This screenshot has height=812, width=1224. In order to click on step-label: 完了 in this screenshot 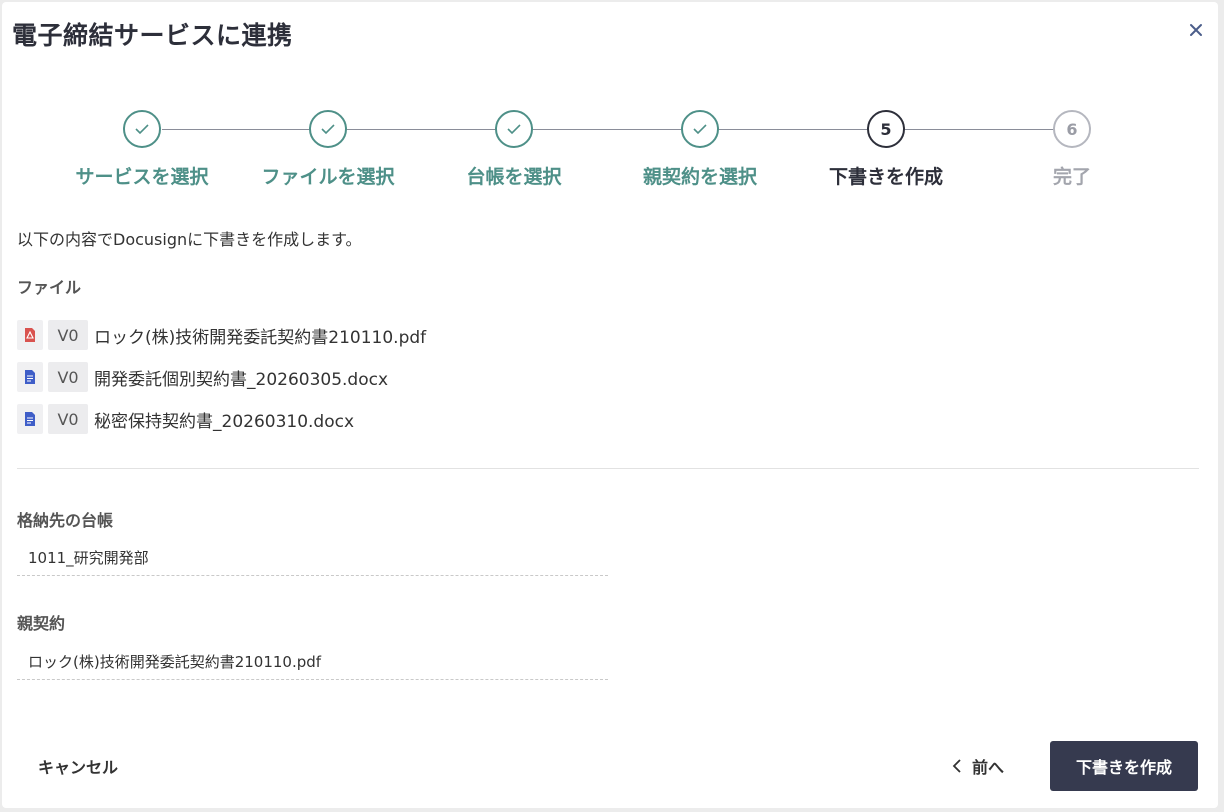, I will do `click(1071, 177)`.